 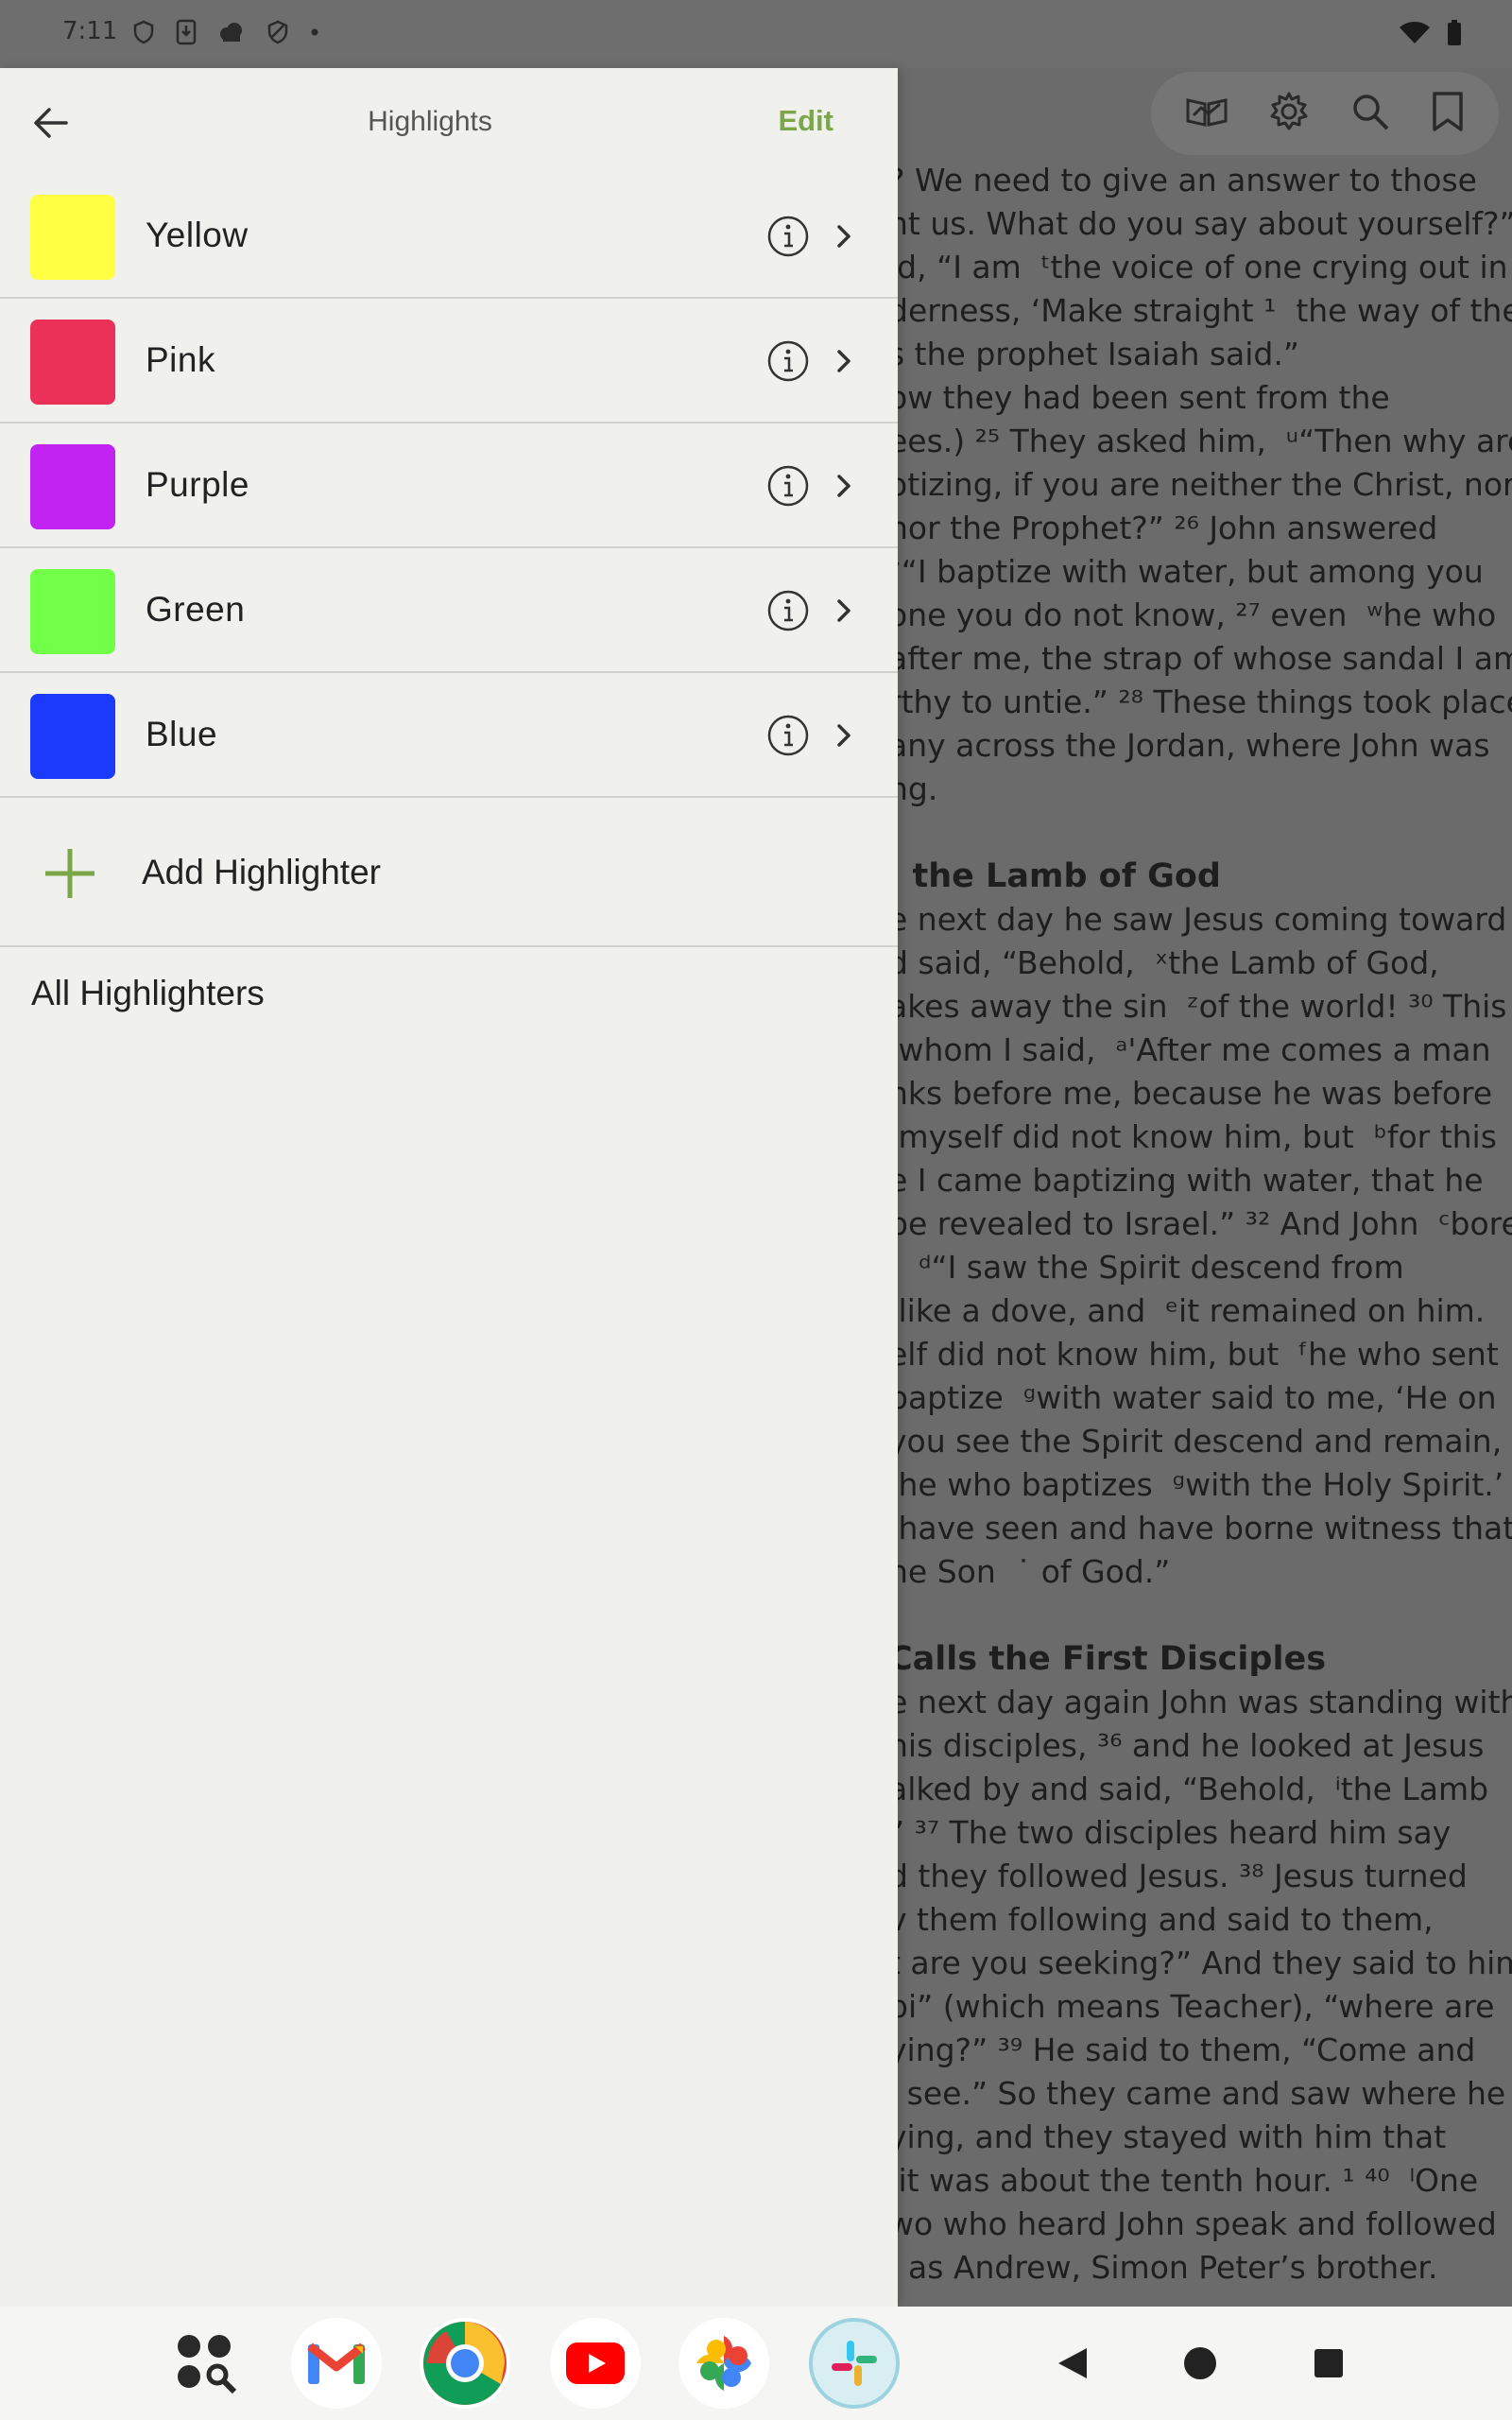 What do you see at coordinates (913, 788) in the screenshot?
I see `scripture-line: ng.` at bounding box center [913, 788].